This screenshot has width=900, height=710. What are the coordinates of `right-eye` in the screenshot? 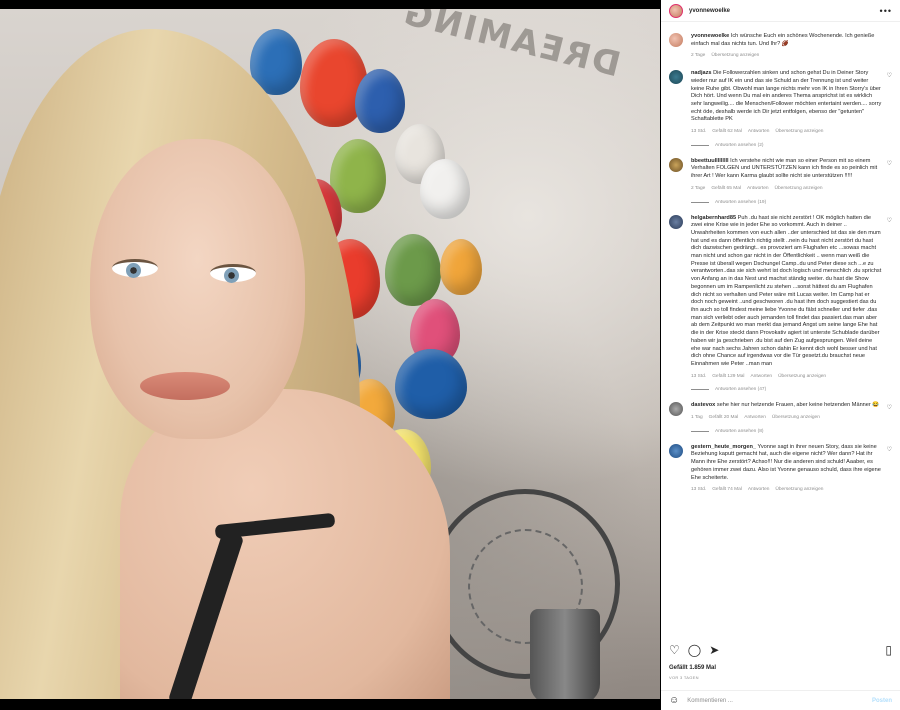 It's located at (233, 273).